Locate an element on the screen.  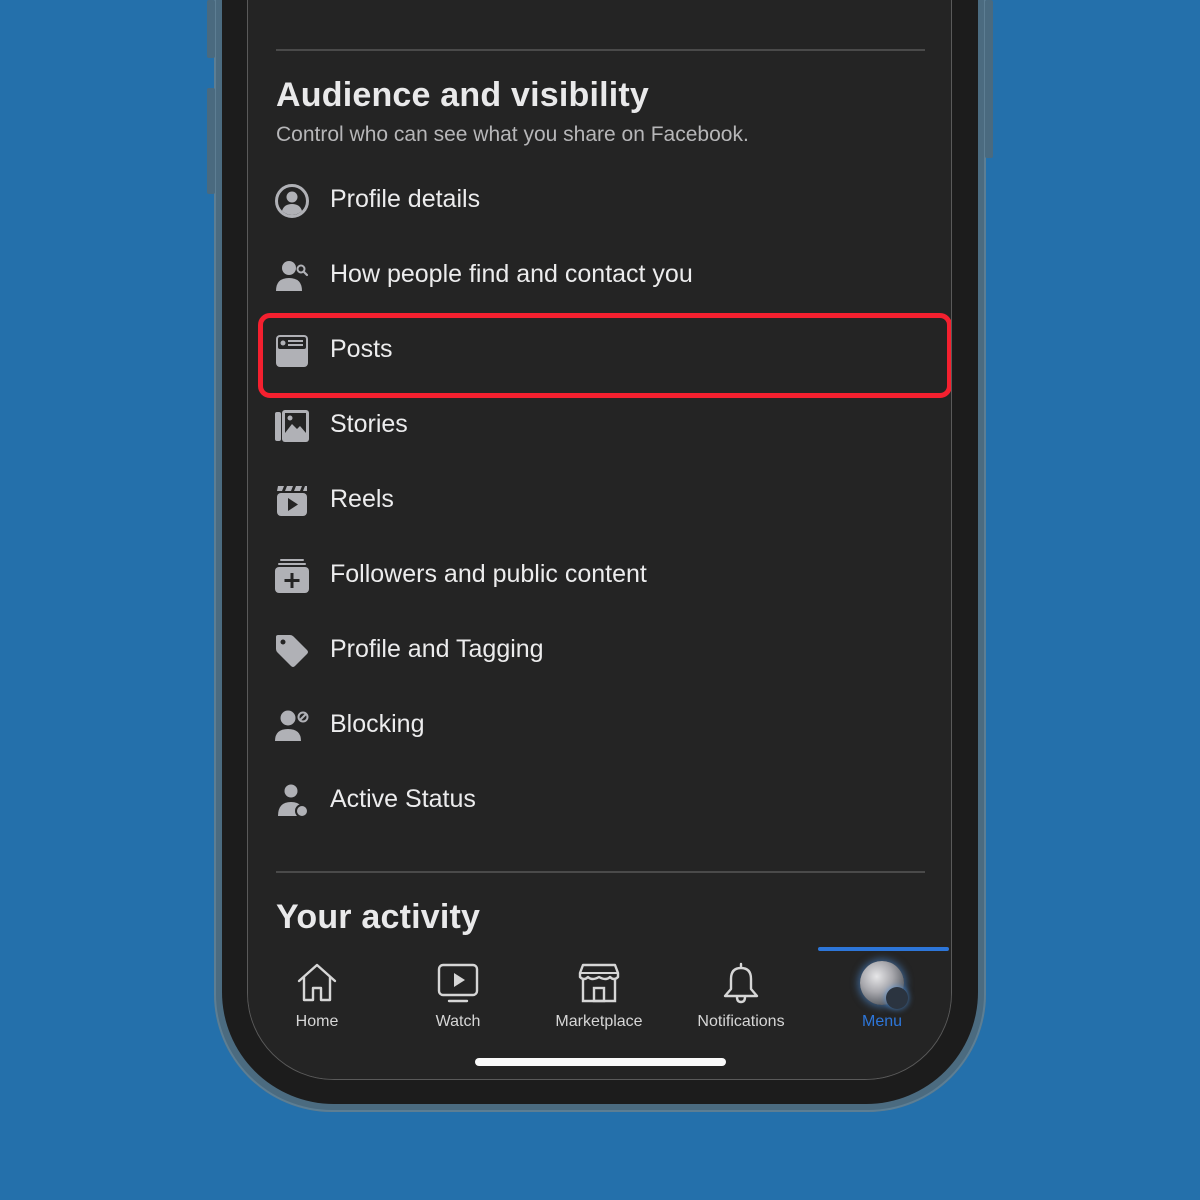
menu-item-followers: Followers and public content is located at coordinates (601, 575).